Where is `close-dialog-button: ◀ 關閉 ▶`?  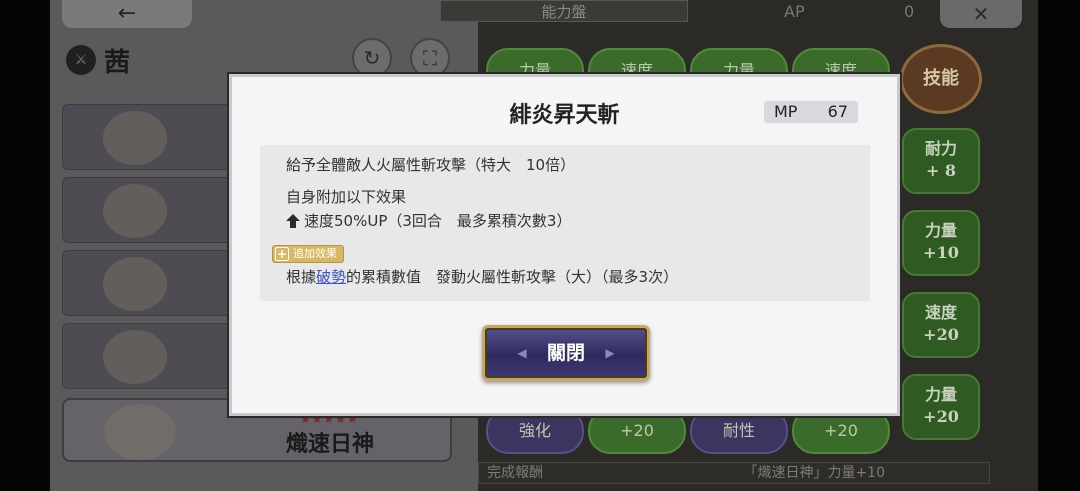 close-dialog-button: ◀ 關閉 ▶ is located at coordinates (566, 353).